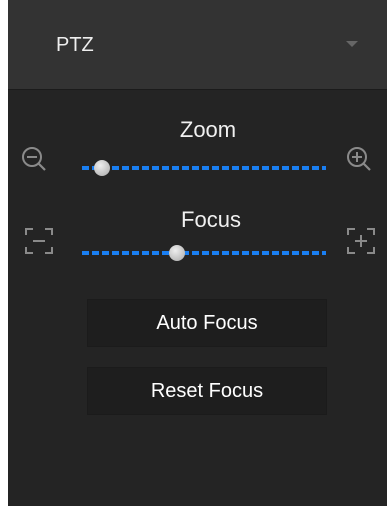  Describe the element at coordinates (211, 219) in the screenshot. I see `focus-label: Focus` at that location.